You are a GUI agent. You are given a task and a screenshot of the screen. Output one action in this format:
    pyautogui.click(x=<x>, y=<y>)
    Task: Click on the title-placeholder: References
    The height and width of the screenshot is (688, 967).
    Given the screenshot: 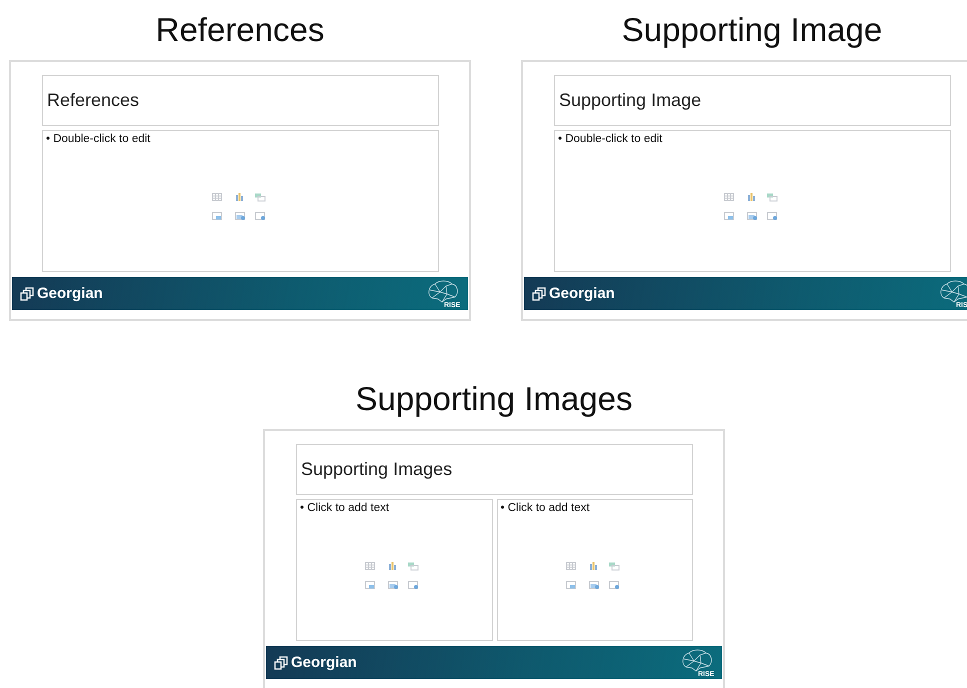 What is the action you would take?
    pyautogui.click(x=240, y=100)
    